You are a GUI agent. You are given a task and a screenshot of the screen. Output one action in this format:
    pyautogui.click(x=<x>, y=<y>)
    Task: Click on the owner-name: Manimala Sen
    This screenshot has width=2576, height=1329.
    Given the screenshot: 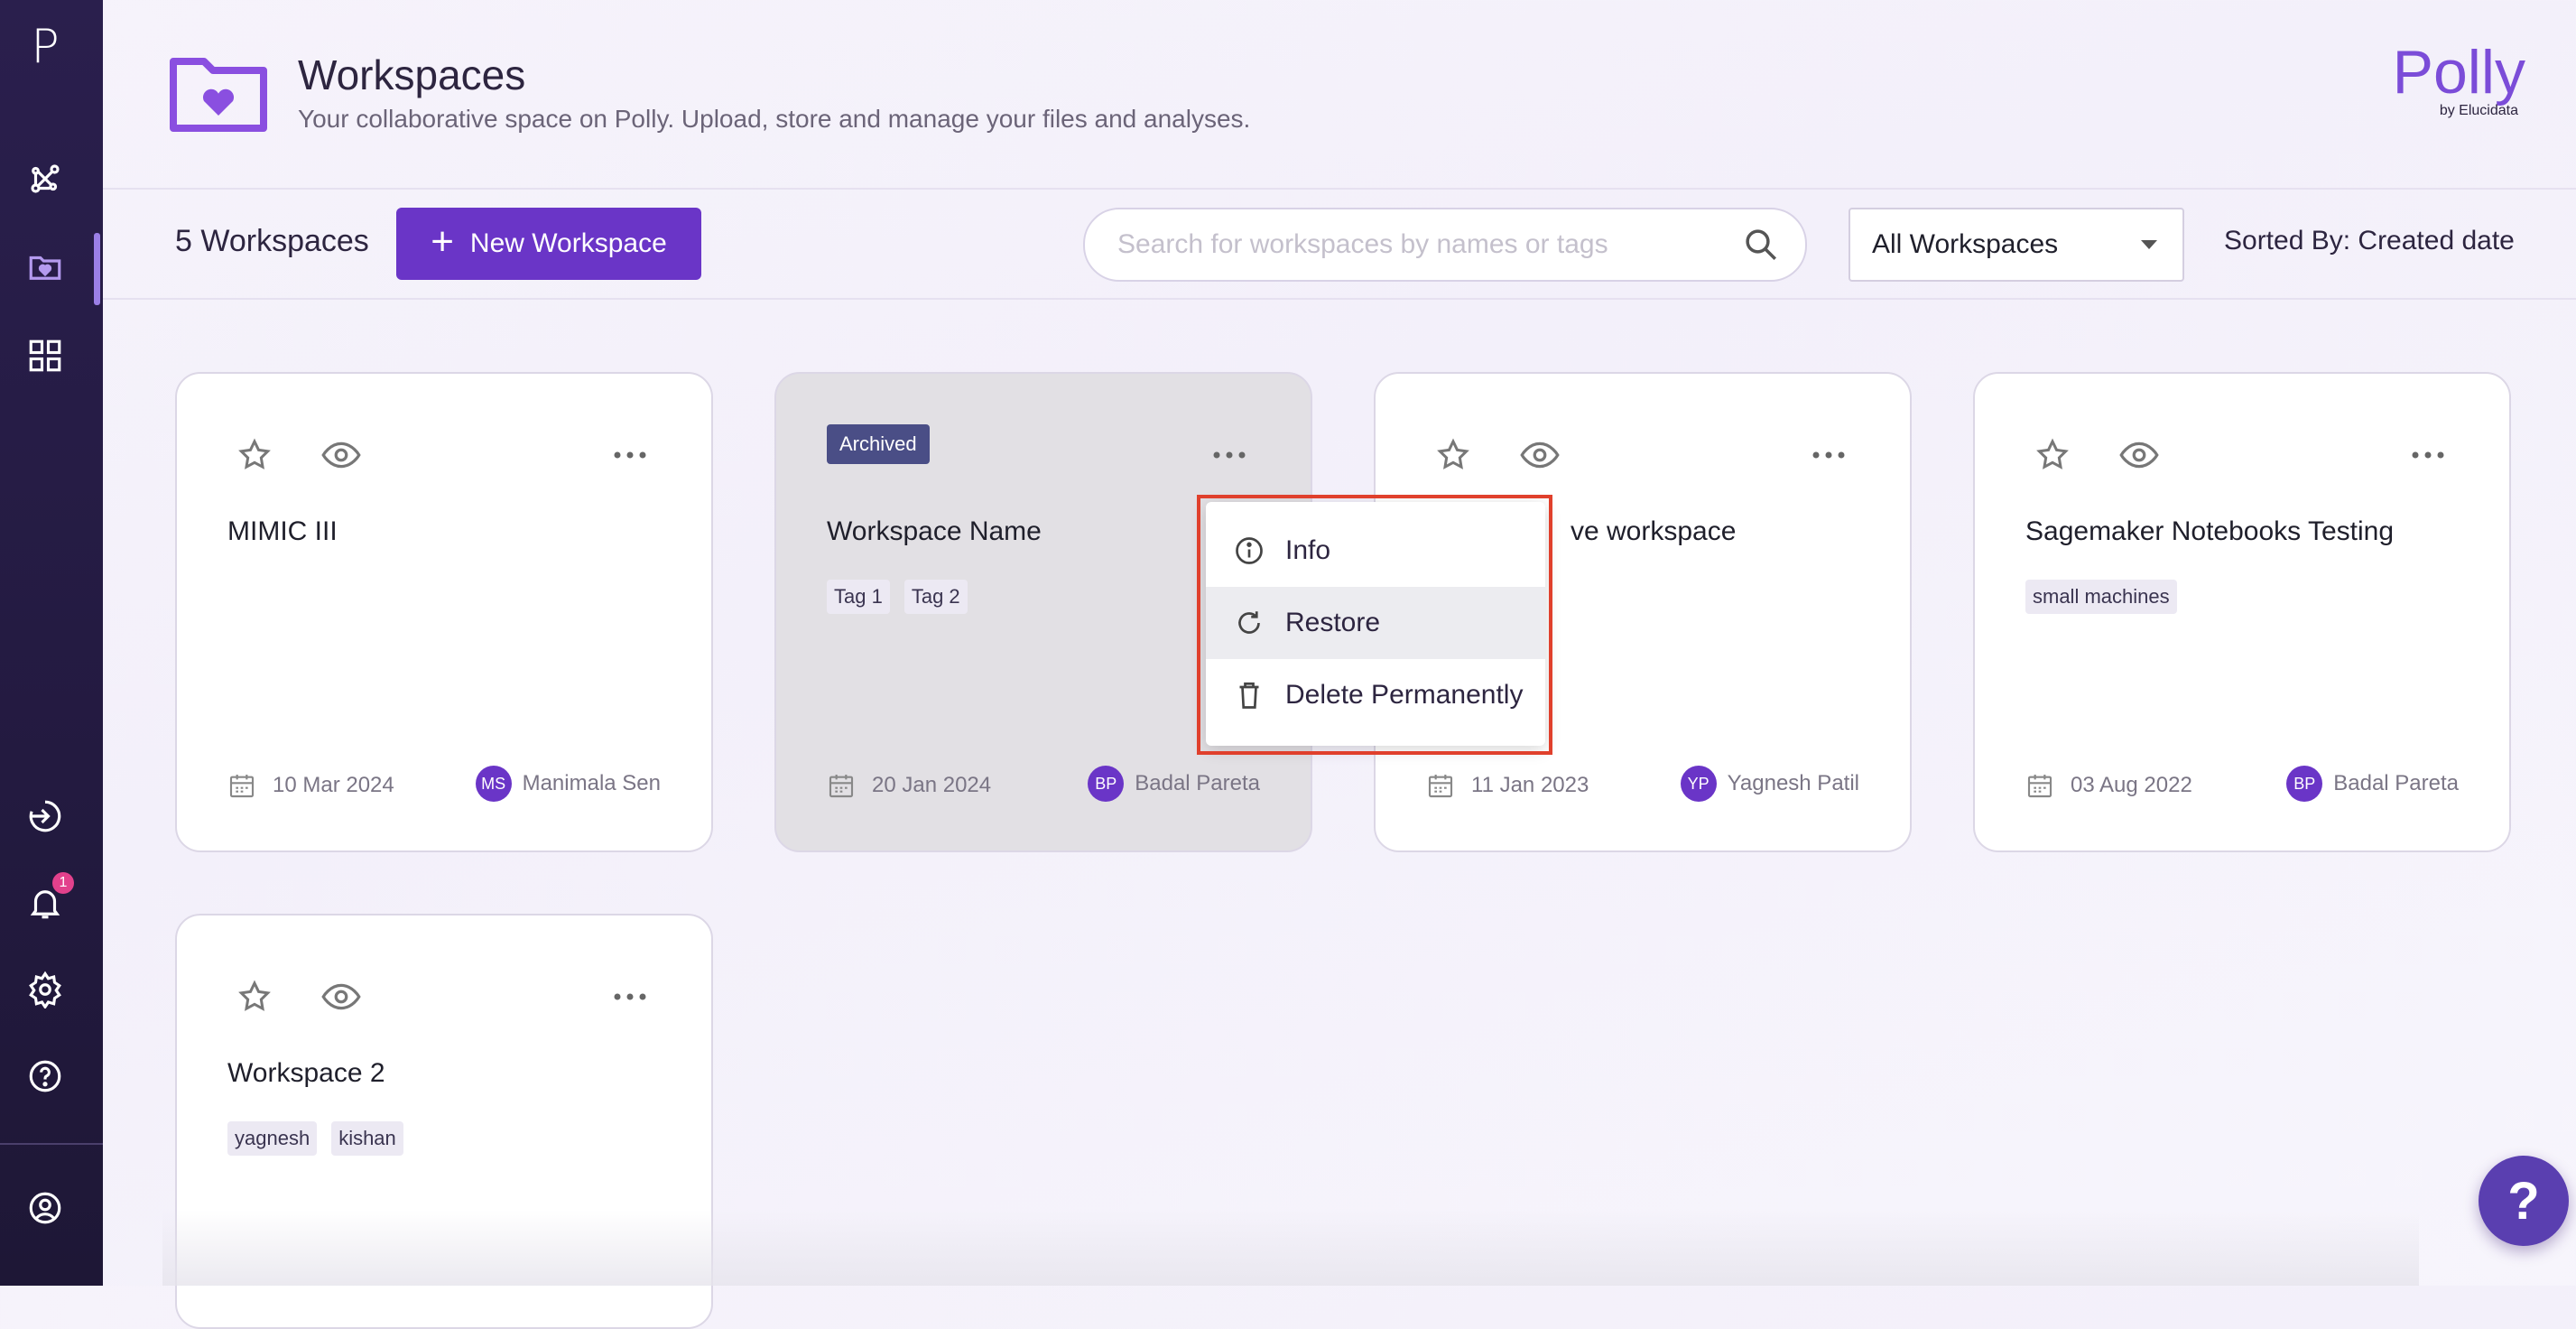 What is the action you would take?
    pyautogui.click(x=592, y=783)
    